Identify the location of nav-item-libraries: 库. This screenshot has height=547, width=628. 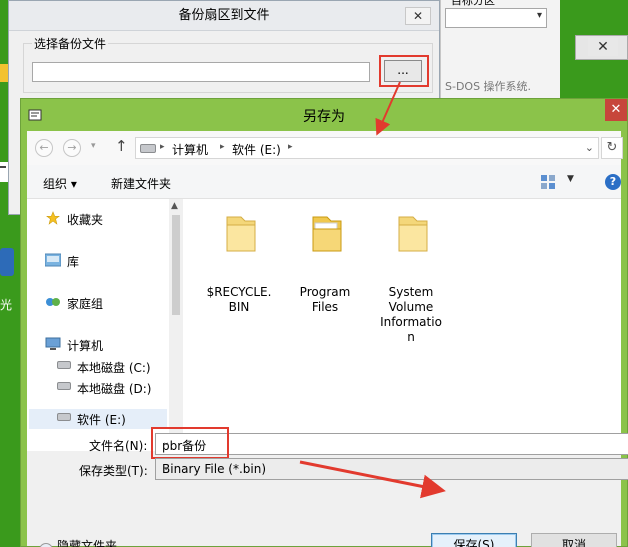
(73, 261).